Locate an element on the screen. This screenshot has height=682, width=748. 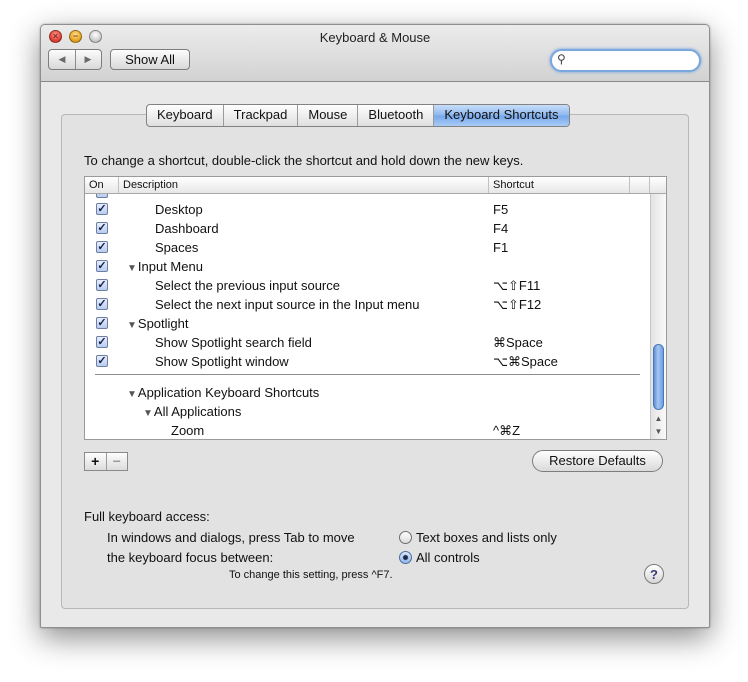
forward-button: ▶ is located at coordinates (88, 59).